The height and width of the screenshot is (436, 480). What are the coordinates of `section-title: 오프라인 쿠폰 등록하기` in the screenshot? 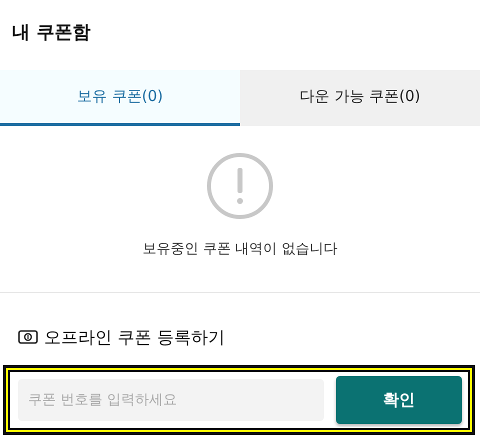 It's located at (134, 337).